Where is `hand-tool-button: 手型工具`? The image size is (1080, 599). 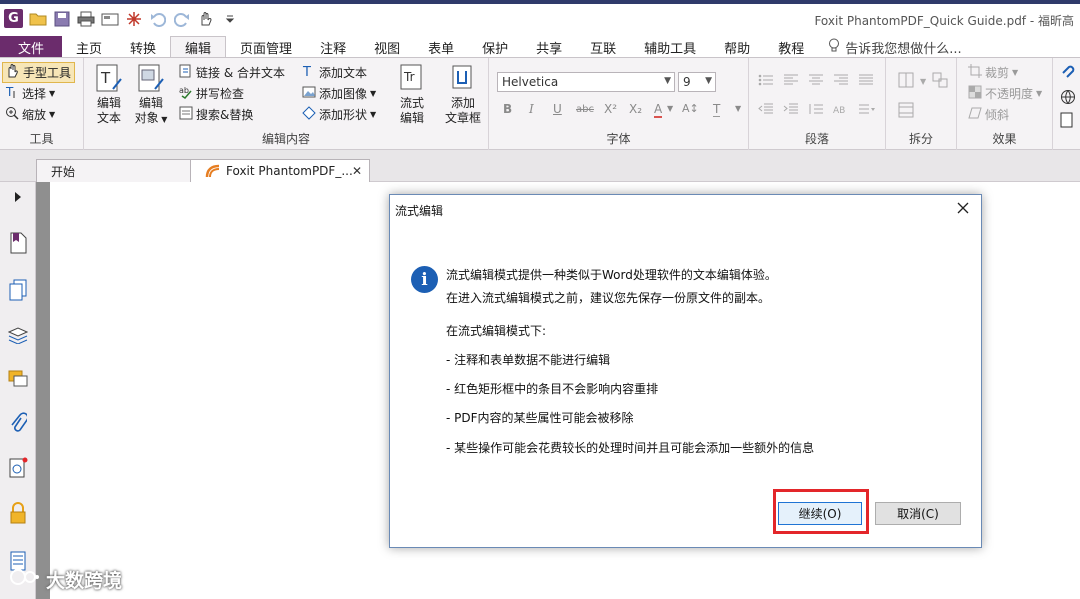
hand-tool-button: 手型工具 is located at coordinates (39, 72).